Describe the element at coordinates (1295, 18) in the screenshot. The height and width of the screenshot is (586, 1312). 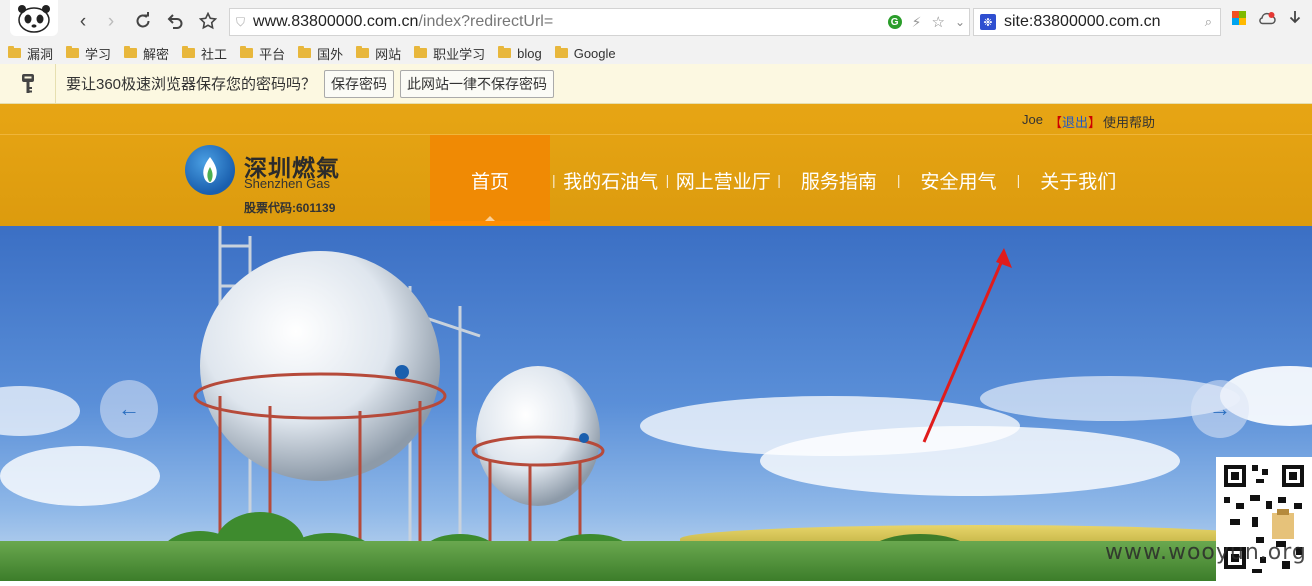
I see `download-icon` at that location.